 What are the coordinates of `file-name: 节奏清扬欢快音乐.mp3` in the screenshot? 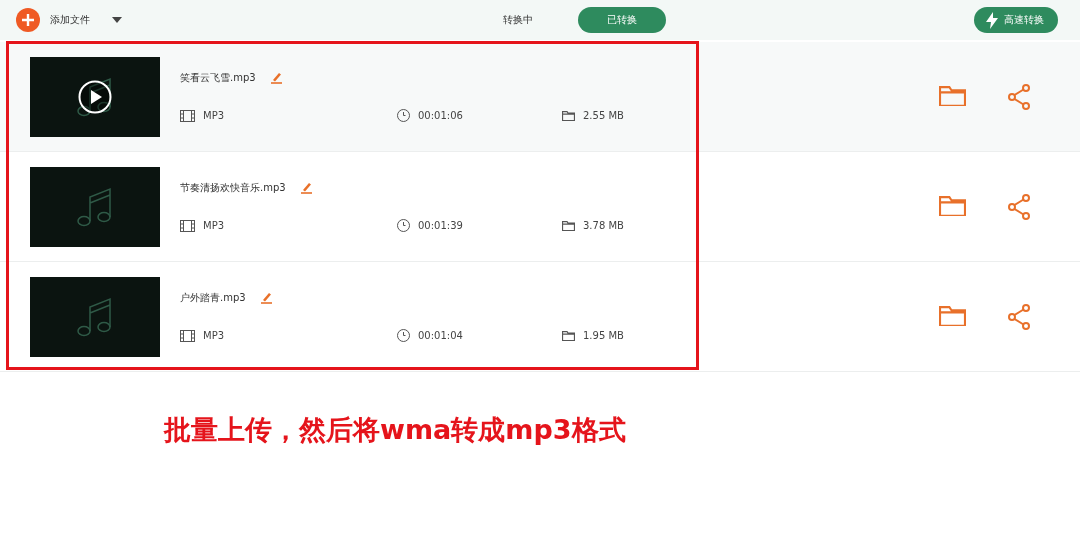 It's located at (233, 188).